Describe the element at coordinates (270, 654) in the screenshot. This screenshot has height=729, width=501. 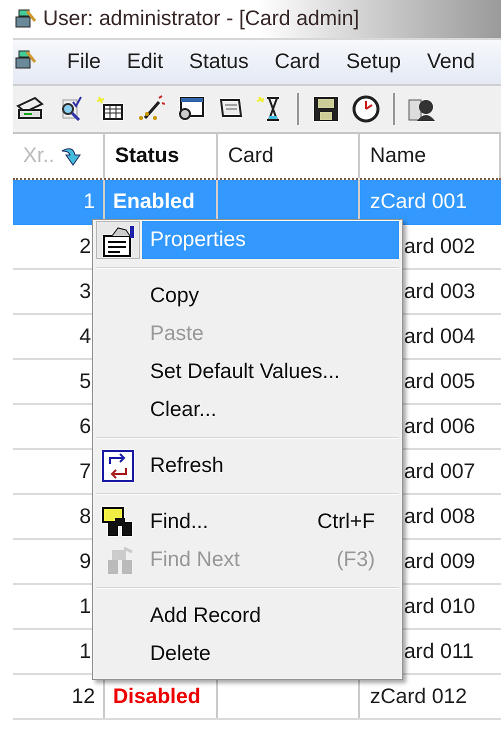
I see `menu-item: Delete` at that location.